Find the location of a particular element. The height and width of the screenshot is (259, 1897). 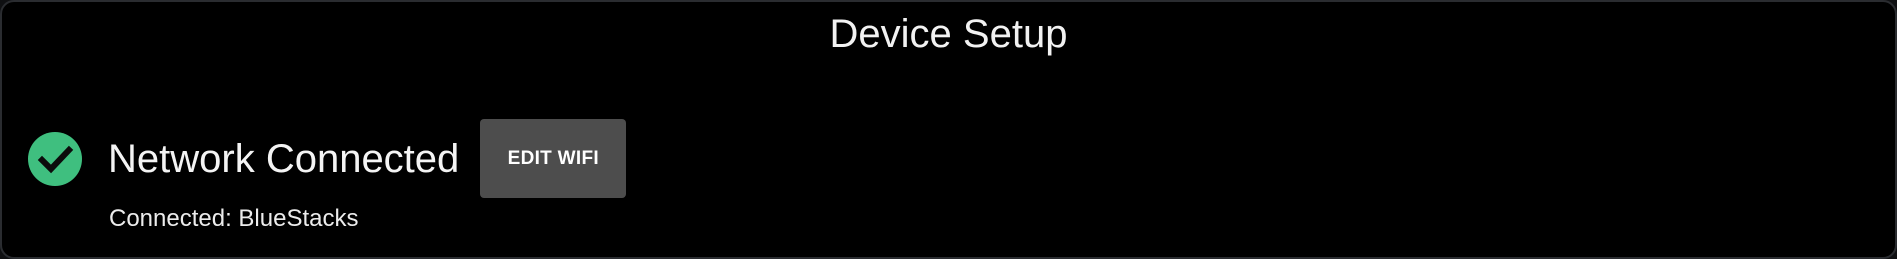

check-circle-icon is located at coordinates (55, 158).